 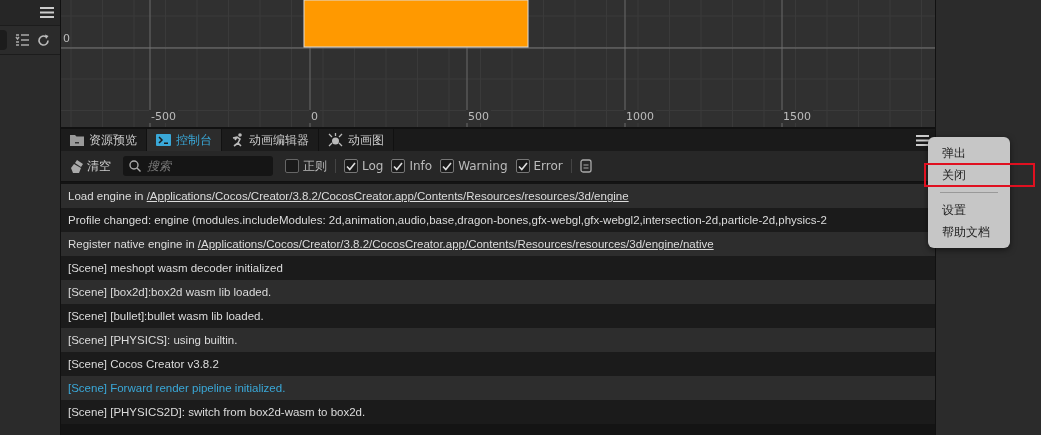 What do you see at coordinates (797, 116) in the screenshot?
I see `axis-label: 1500` at bounding box center [797, 116].